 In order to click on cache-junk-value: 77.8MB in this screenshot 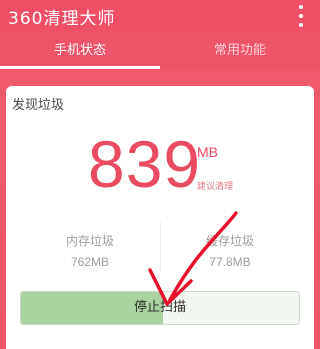, I will do `click(230, 262)`.